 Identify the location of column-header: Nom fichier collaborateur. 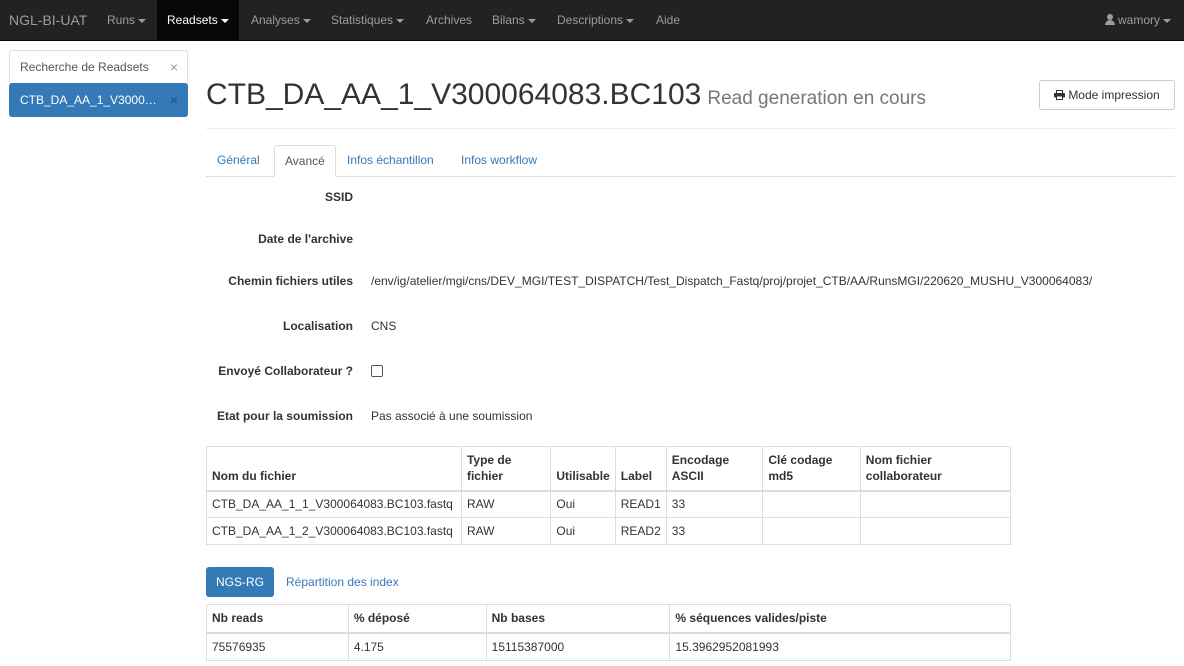
(935, 469).